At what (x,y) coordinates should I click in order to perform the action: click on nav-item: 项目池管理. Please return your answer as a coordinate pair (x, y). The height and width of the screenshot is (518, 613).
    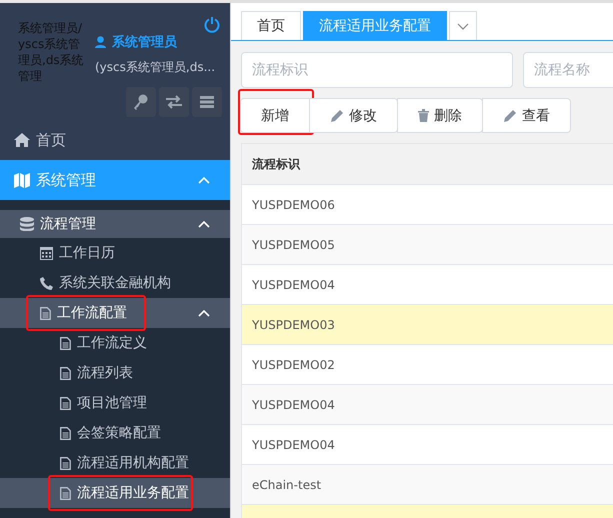
    Looking at the image, I should click on (115, 403).